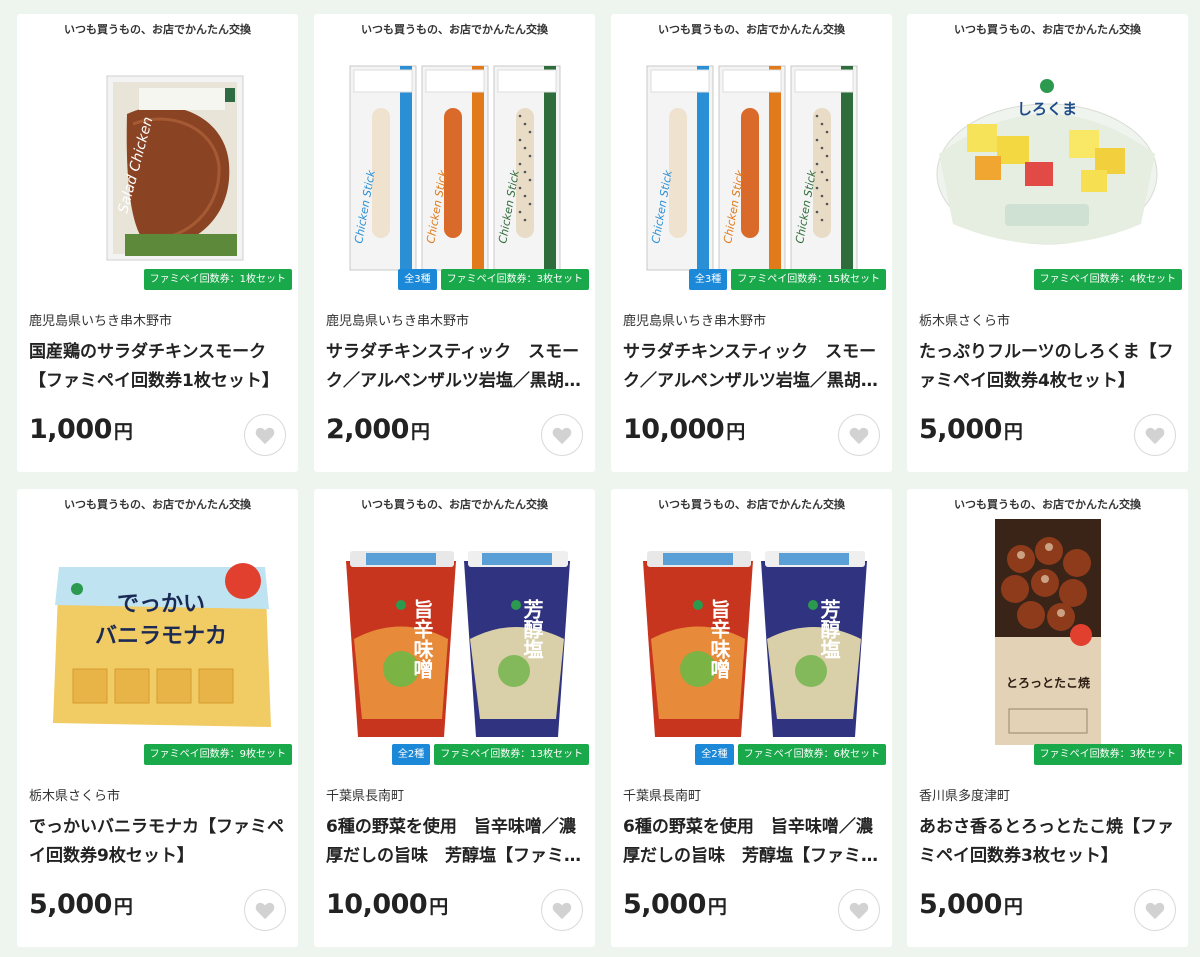 Image resolution: width=1200 pixels, height=957 pixels. What do you see at coordinates (1048, 842) in the screenshot?
I see `product-title: あおさ香るとろっとたこ焼【ファミペイ回数券3枚セット】` at bounding box center [1048, 842].